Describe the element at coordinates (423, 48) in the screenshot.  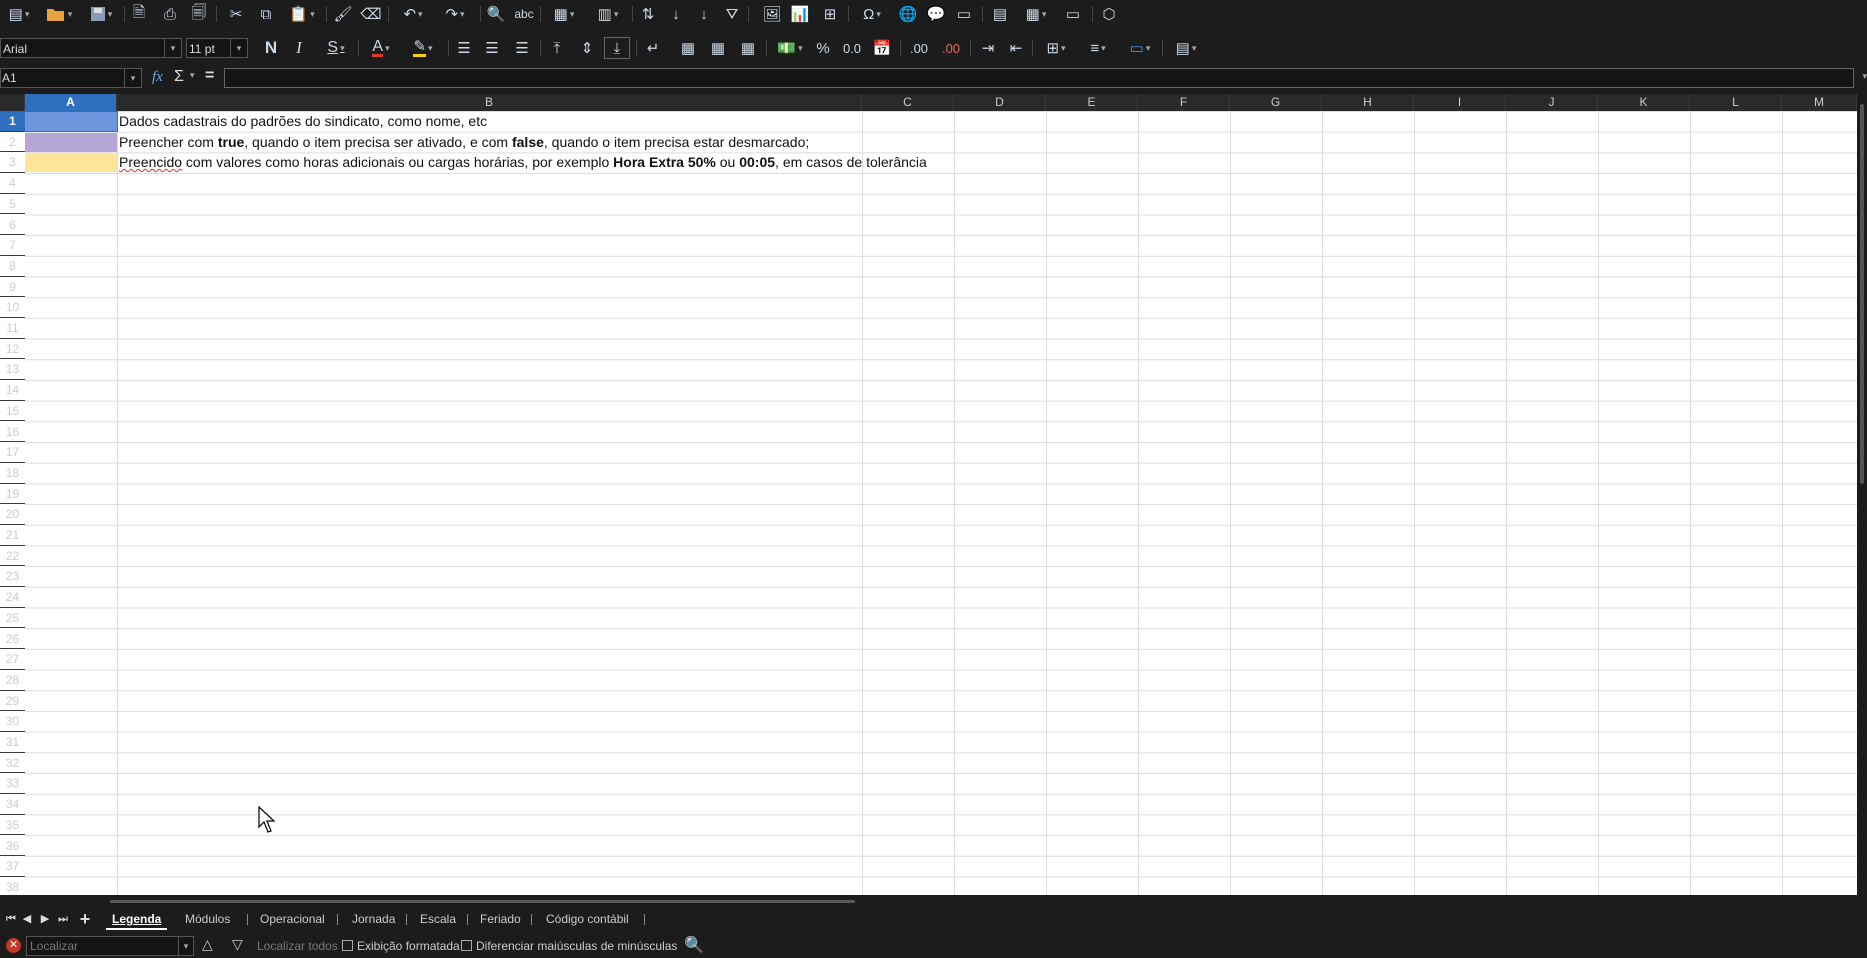
I see `highlight-color-icon: ✎` at that location.